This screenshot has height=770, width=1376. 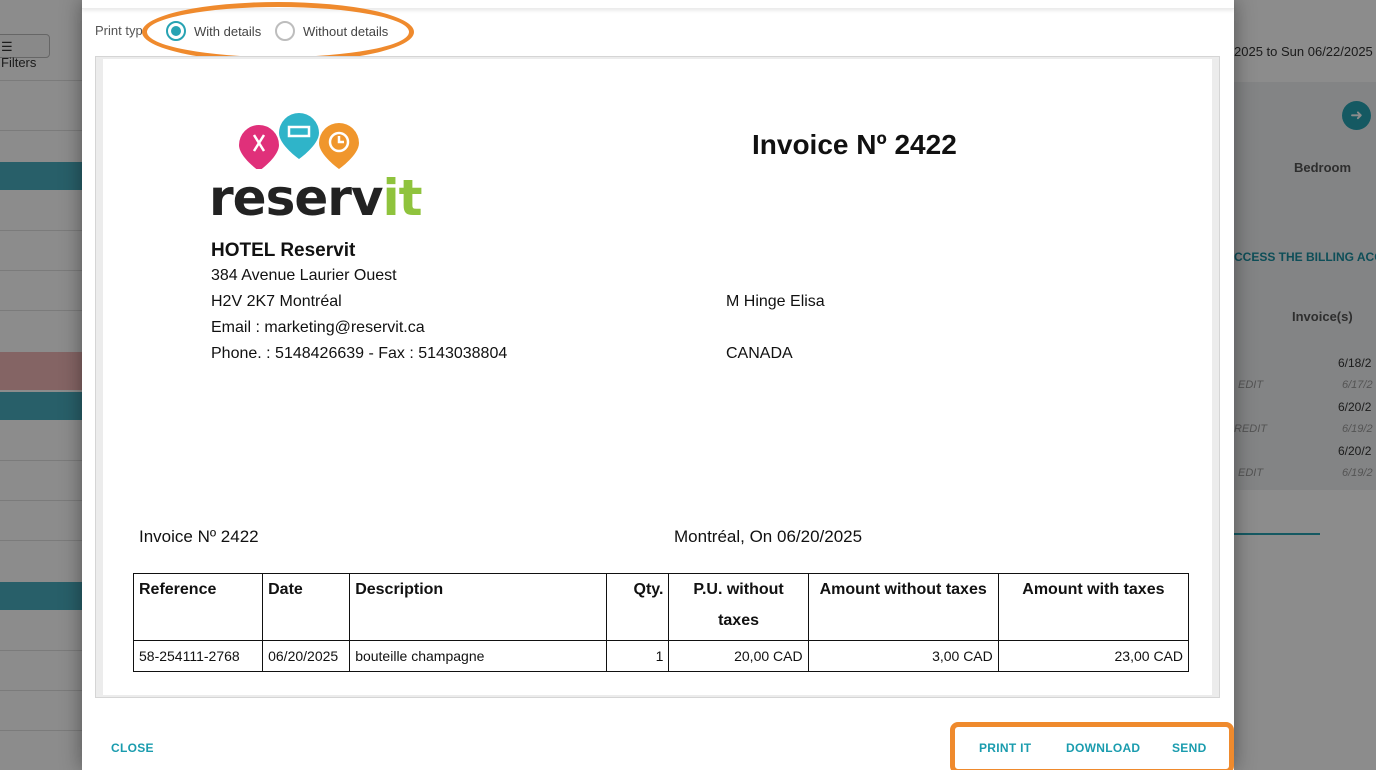 What do you see at coordinates (738, 607) in the screenshot?
I see `col-unit-price: P.U. without taxes` at bounding box center [738, 607].